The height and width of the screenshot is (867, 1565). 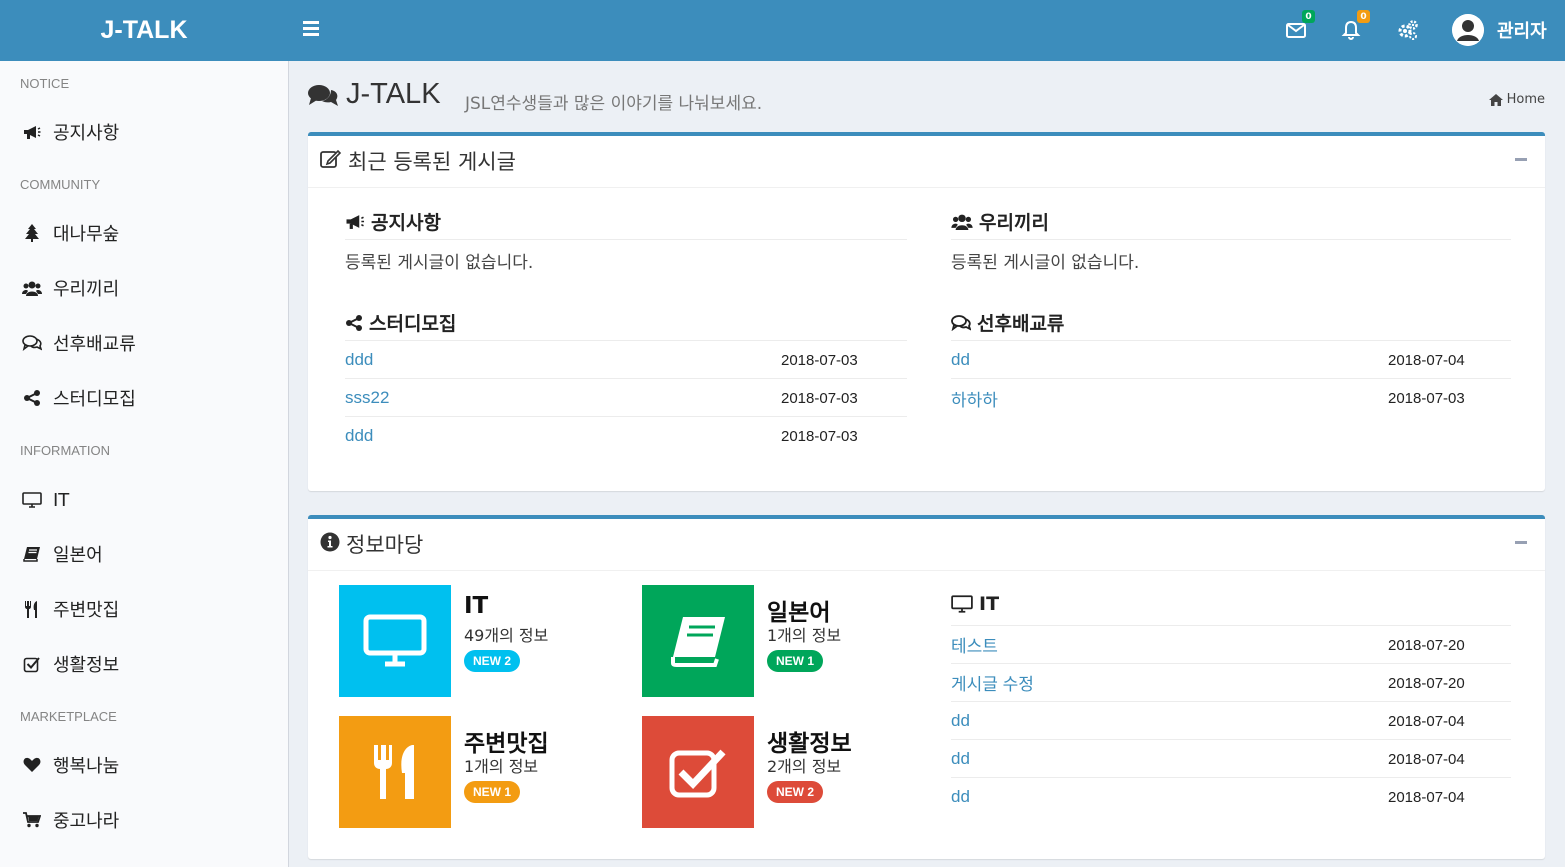 What do you see at coordinates (1426, 645) in the screenshot?
I see `post-date: 2018-07-20` at bounding box center [1426, 645].